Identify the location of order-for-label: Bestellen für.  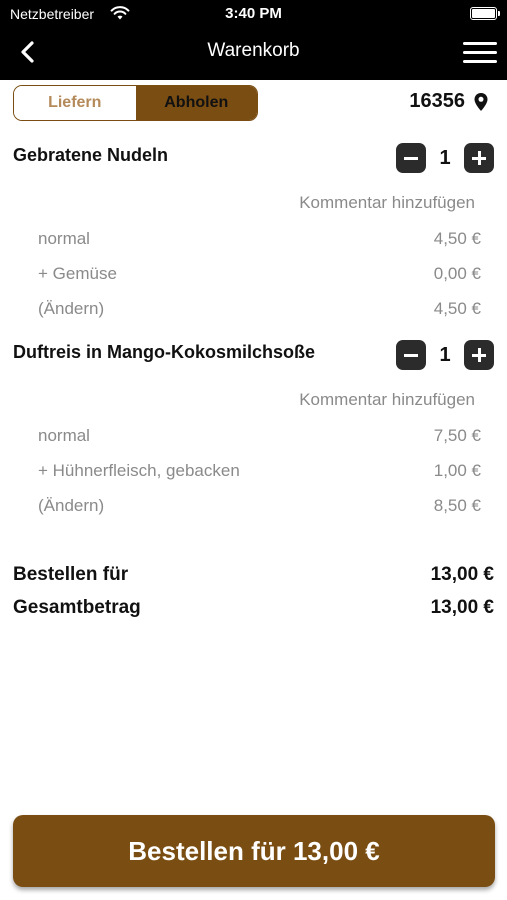
(71, 574).